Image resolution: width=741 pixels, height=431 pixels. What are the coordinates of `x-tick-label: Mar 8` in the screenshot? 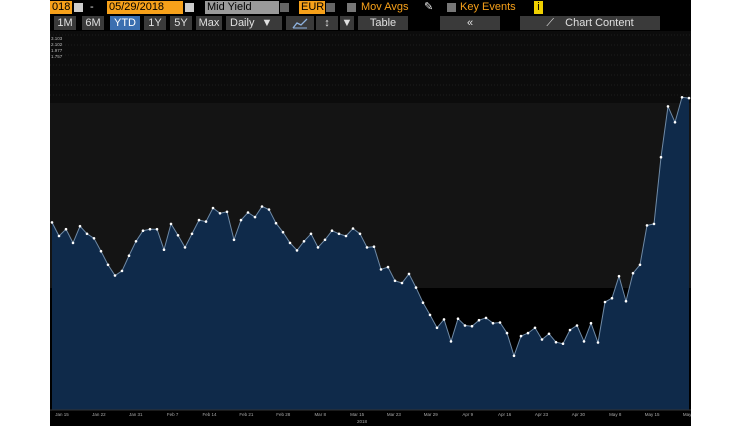 It's located at (320, 414).